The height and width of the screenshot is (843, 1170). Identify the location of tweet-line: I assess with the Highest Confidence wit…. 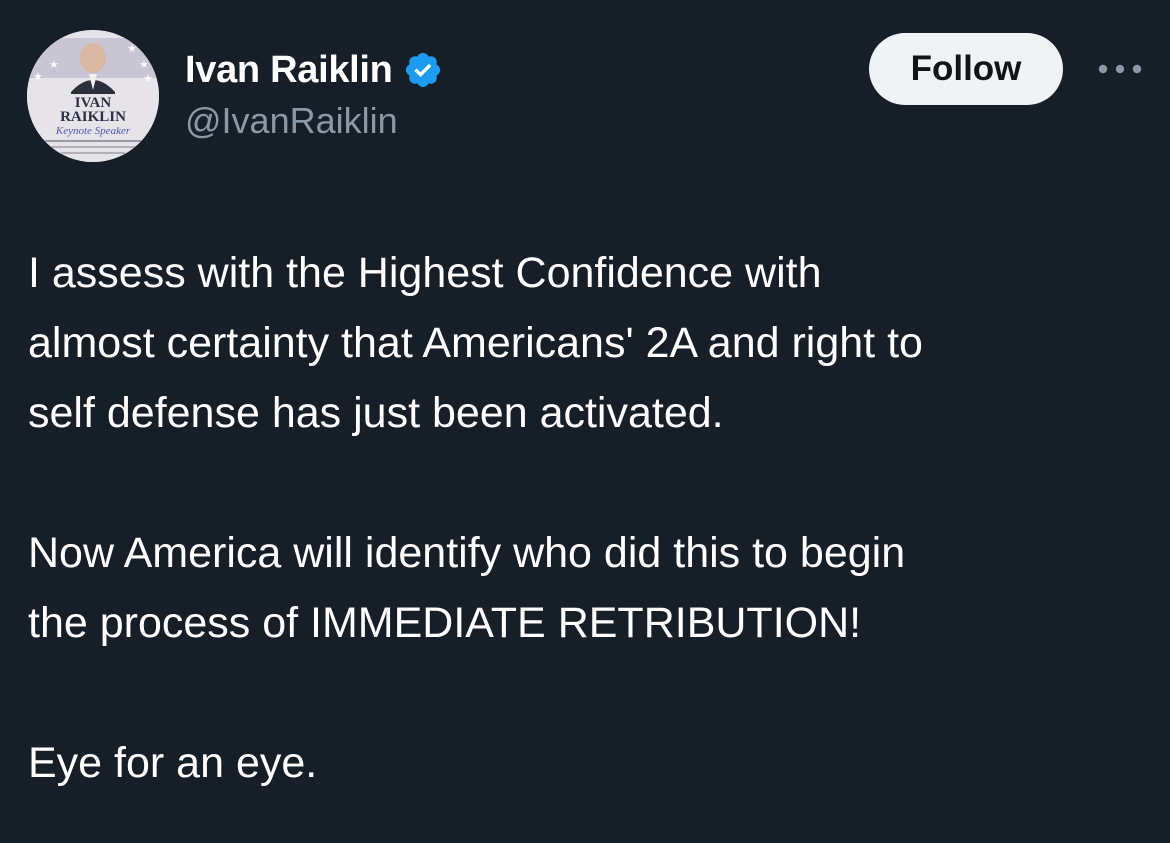
(425, 273).